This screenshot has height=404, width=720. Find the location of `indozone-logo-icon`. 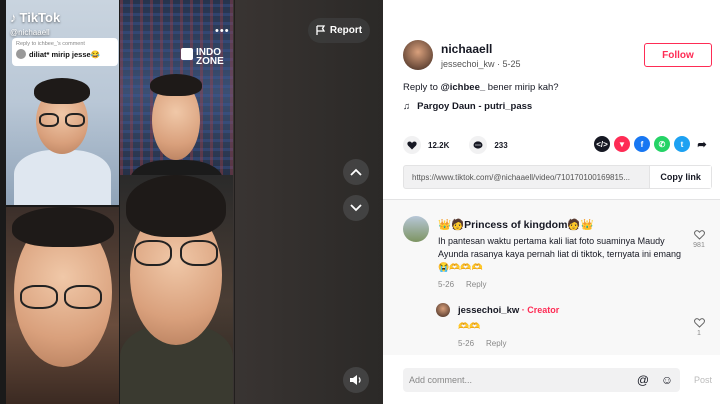

indozone-logo-icon is located at coordinates (187, 54).